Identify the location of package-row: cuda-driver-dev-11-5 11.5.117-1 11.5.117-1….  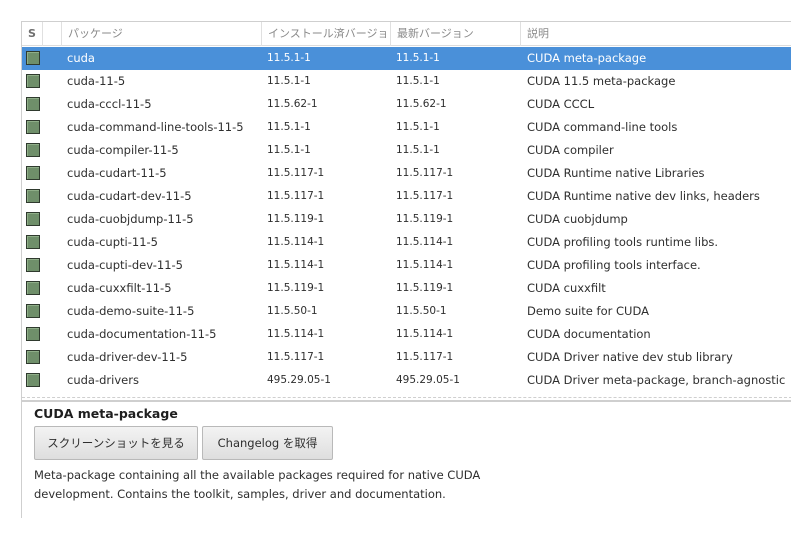
(406, 357).